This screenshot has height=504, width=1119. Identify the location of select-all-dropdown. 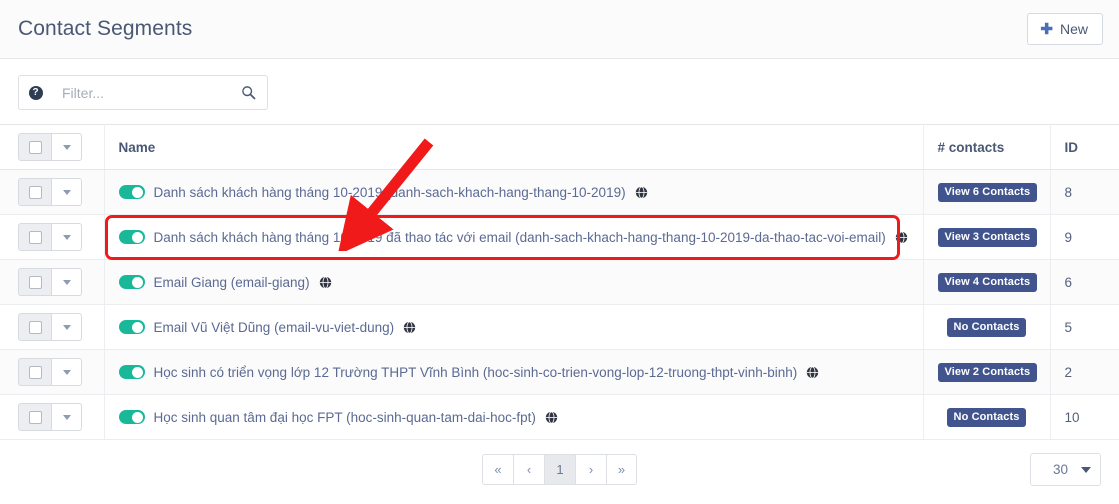
(67, 147).